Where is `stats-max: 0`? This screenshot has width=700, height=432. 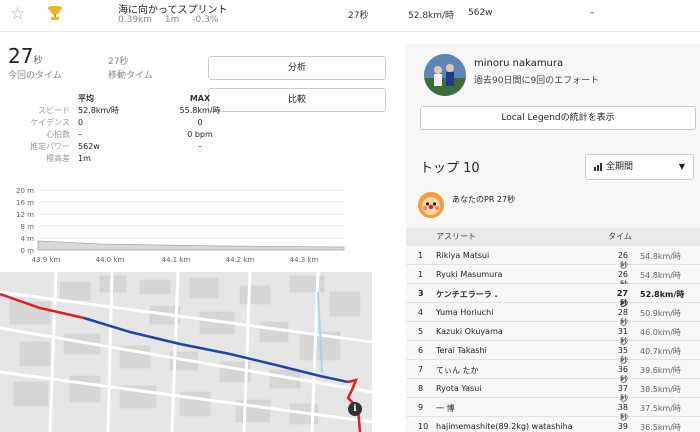
stats-max: 0 is located at coordinates (200, 122).